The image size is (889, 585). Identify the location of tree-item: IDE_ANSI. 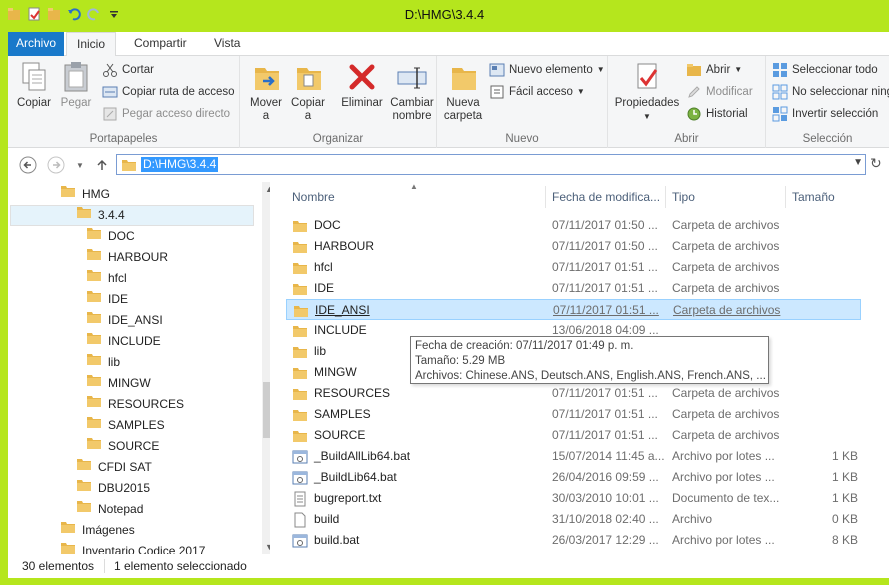
(124, 320).